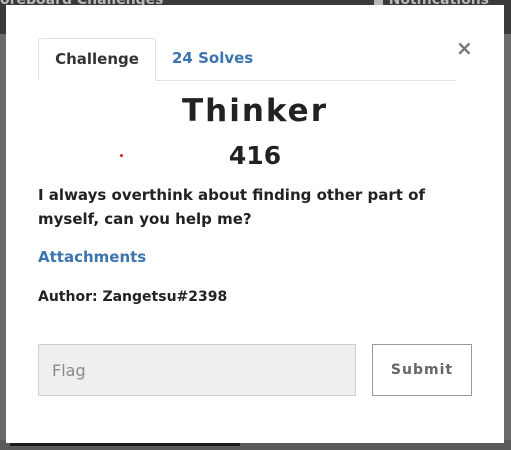 The height and width of the screenshot is (450, 511). What do you see at coordinates (197, 370) in the screenshot?
I see `flag-input` at bounding box center [197, 370].